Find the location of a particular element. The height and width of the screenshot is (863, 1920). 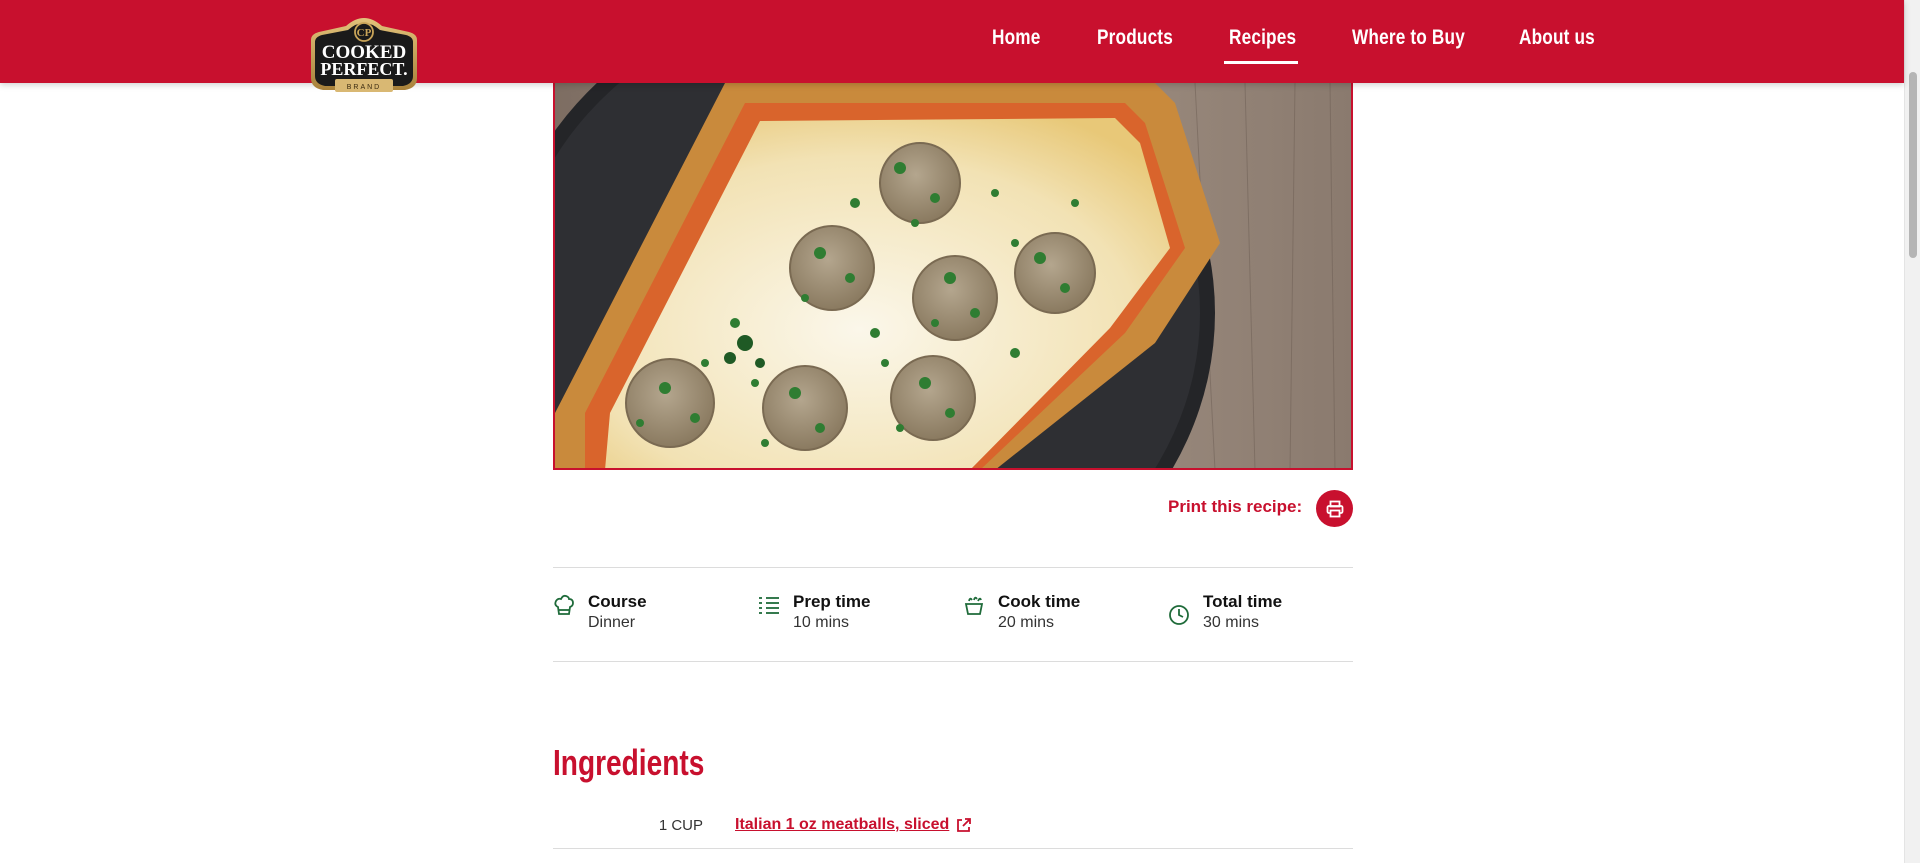

printer-icon is located at coordinates (1334, 508).